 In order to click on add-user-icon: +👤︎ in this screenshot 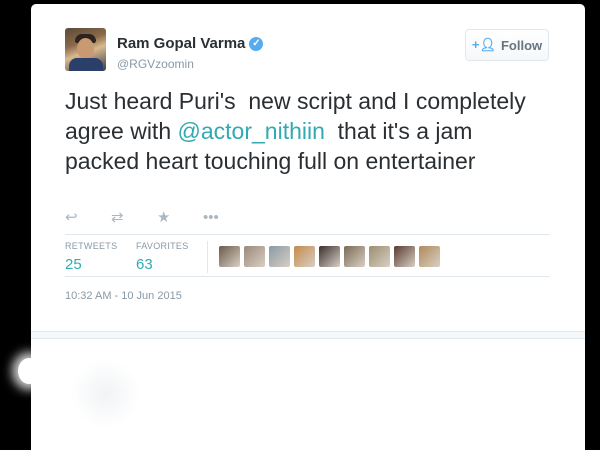, I will do `click(483, 44)`.